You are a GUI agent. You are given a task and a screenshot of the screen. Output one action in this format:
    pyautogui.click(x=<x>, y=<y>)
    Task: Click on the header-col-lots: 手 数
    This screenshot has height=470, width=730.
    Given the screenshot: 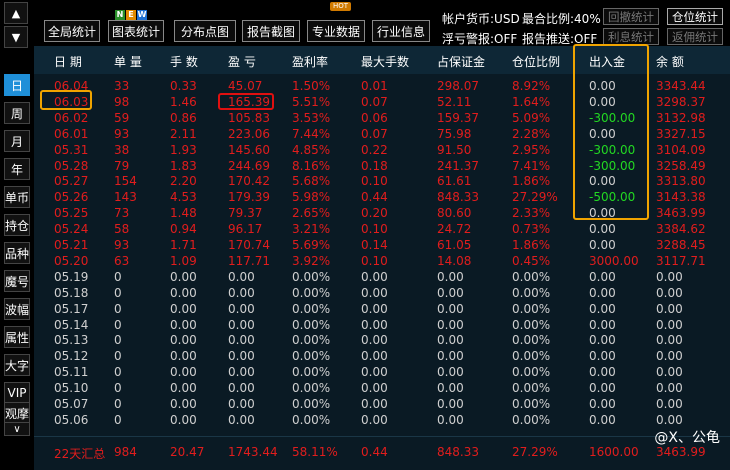 What is the action you would take?
    pyautogui.click(x=184, y=61)
    